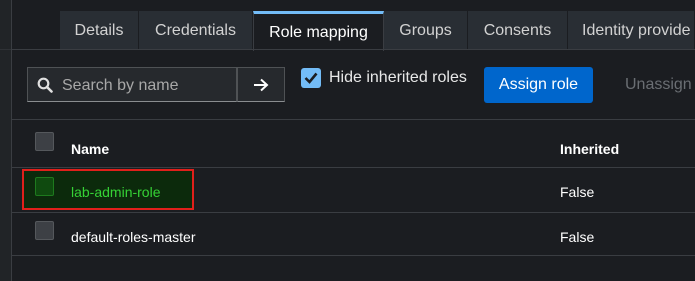  I want to click on tab-groups: Groups, so click(426, 30).